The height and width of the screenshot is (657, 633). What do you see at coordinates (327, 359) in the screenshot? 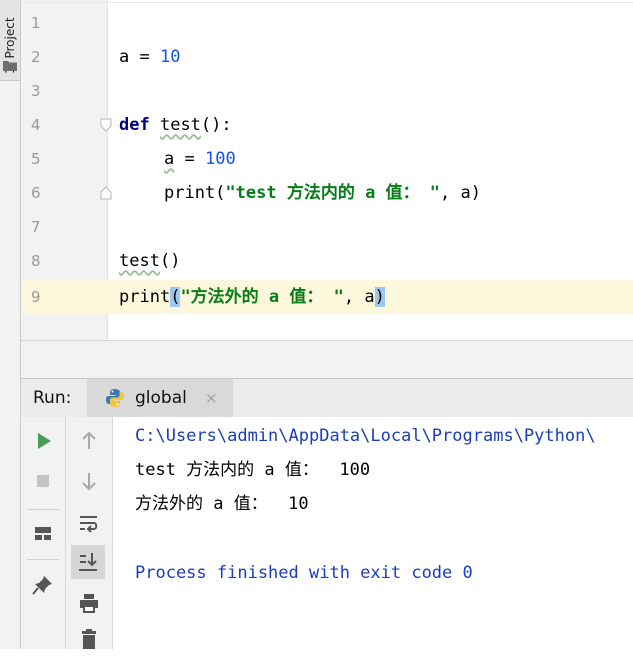
I see `editor-bottom-bar` at bounding box center [327, 359].